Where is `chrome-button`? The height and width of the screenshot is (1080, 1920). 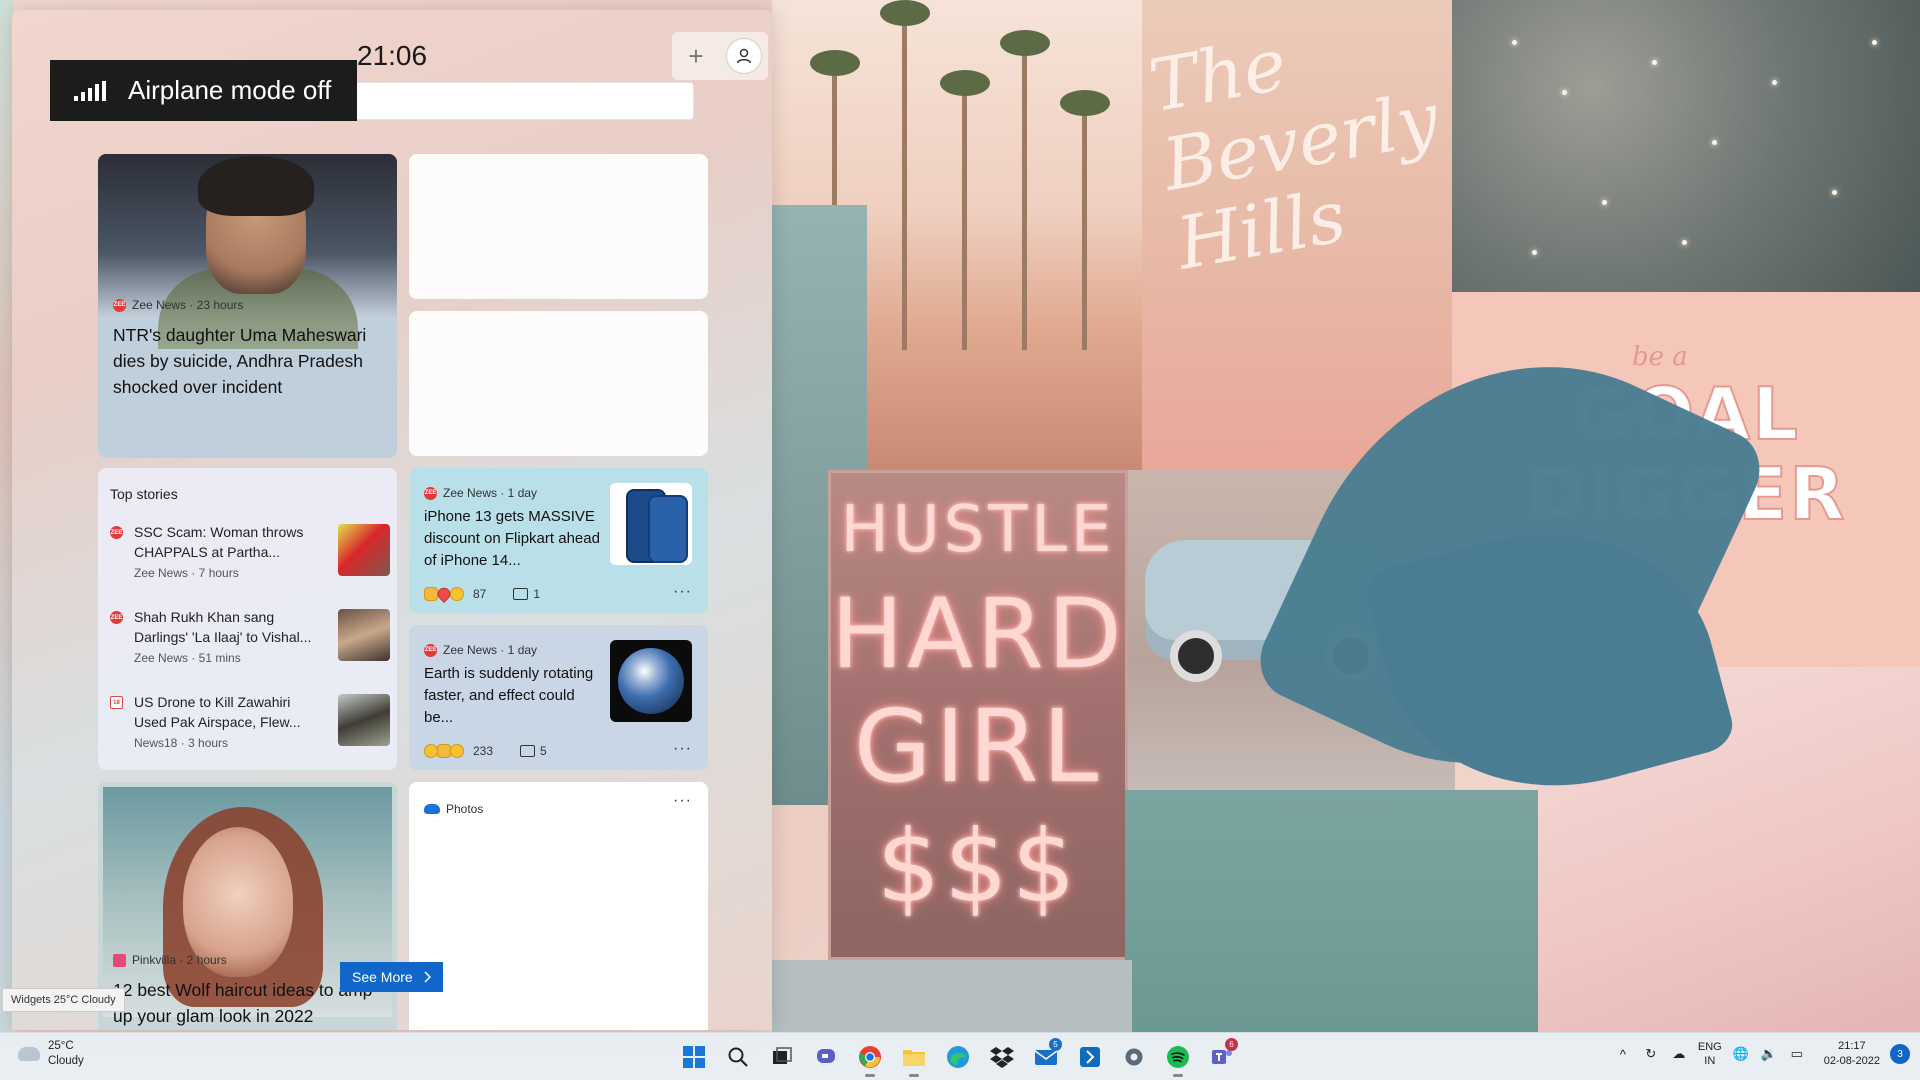
chrome-button is located at coordinates (870, 1057).